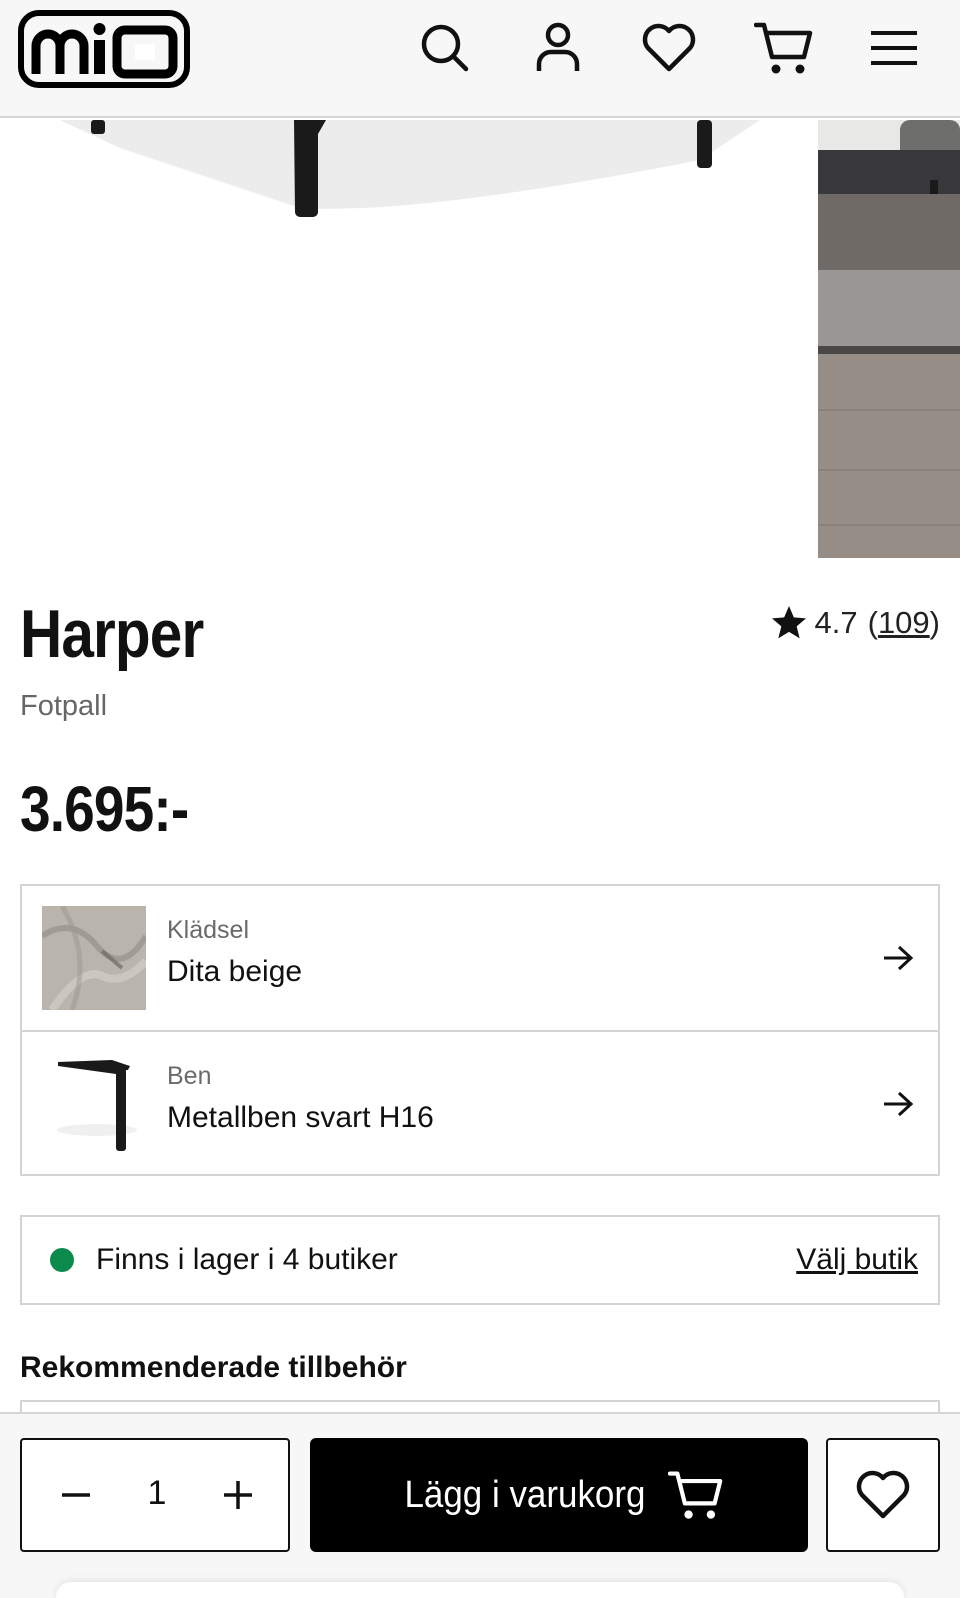 Image resolution: width=960 pixels, height=1598 pixels. What do you see at coordinates (445, 48) in the screenshot?
I see `search-icon` at bounding box center [445, 48].